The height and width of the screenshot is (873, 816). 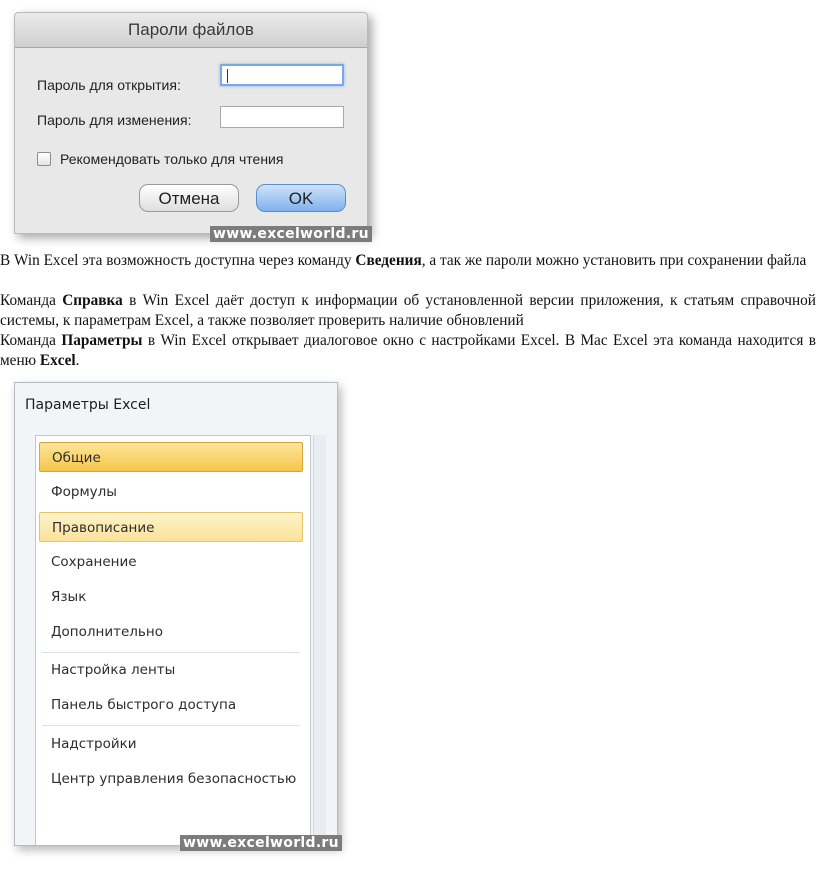 I want to click on paragraph-text: ., so click(x=77, y=360).